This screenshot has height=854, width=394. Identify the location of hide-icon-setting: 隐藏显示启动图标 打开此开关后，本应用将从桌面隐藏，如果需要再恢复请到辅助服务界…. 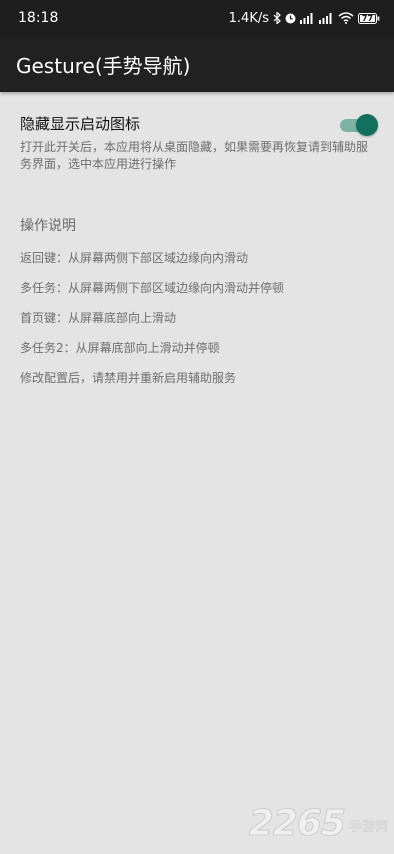
(199, 142).